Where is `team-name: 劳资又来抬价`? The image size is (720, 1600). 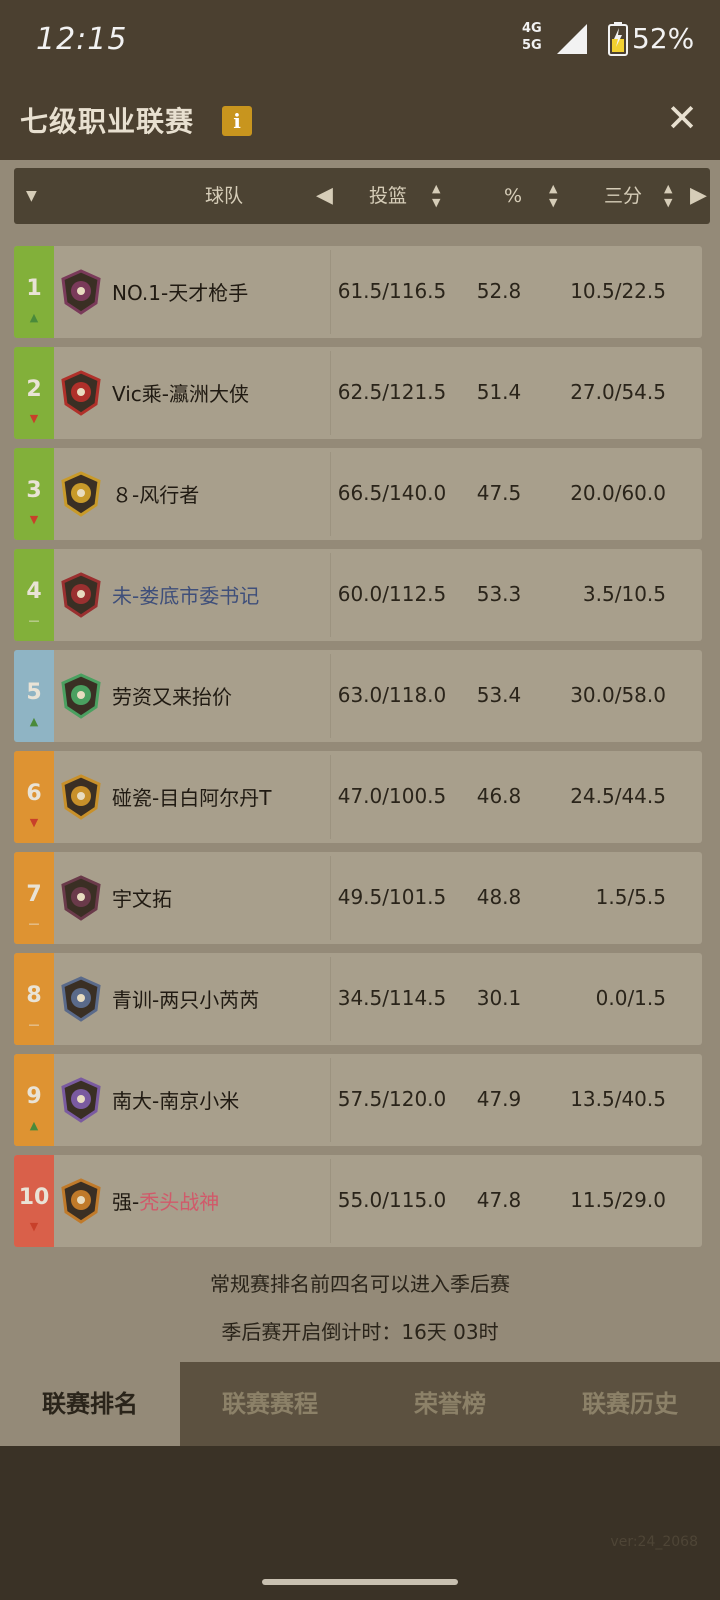 team-name: 劳资又来抬价 is located at coordinates (172, 695).